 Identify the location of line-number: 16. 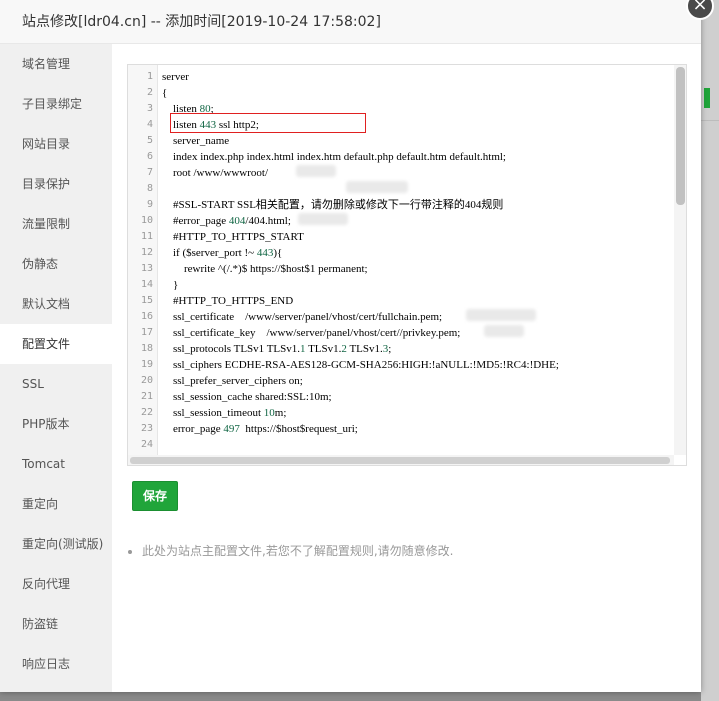
(146, 316).